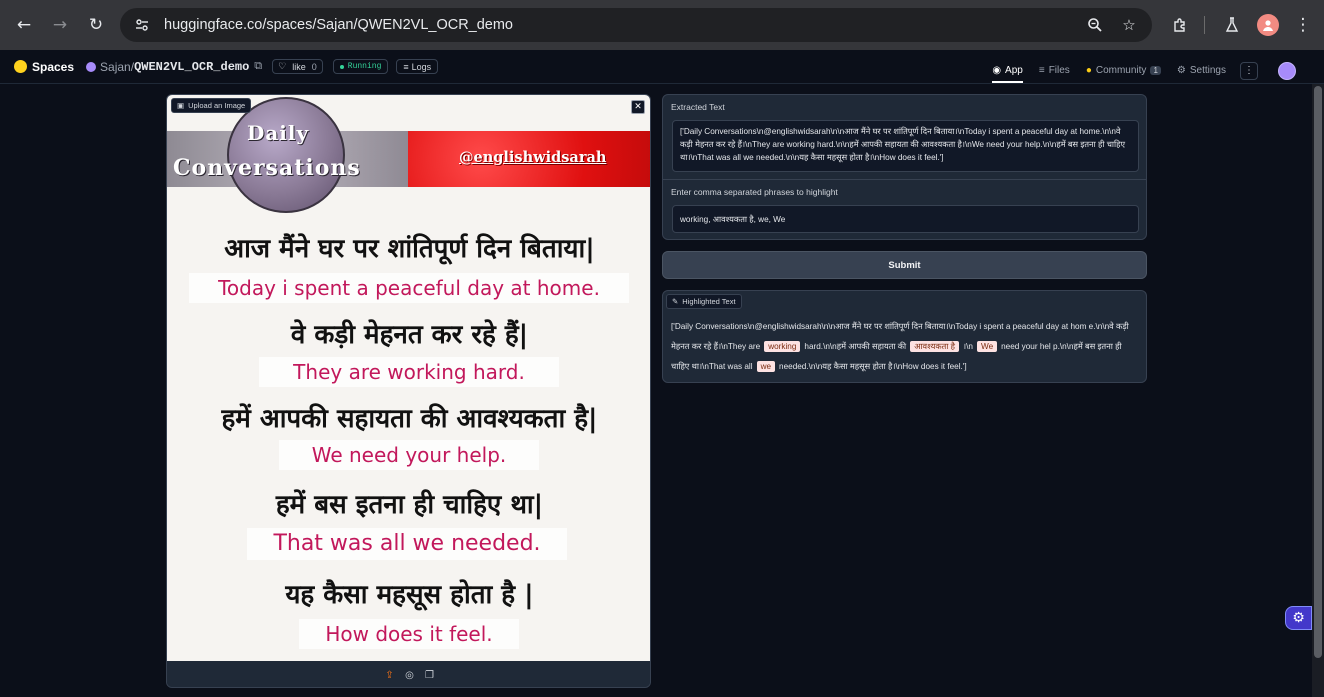 This screenshot has width=1324, height=697. Describe the element at coordinates (1298, 618) in the screenshot. I see `gear-icon: ⚙` at that location.